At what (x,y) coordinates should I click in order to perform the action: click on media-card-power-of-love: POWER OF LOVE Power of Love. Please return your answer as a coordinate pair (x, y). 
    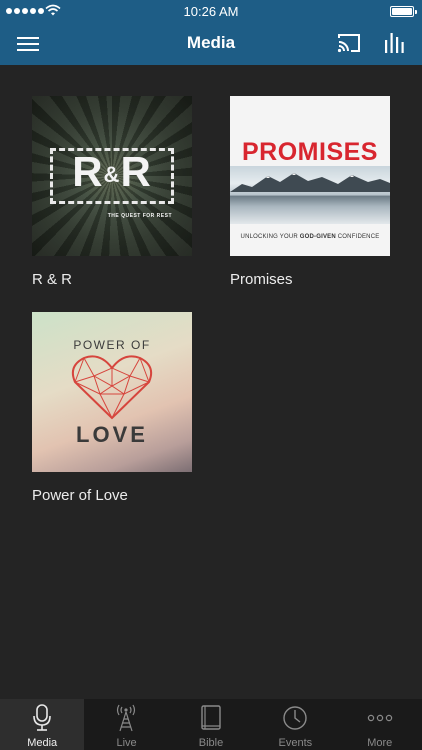
    Looking at the image, I should click on (113, 408).